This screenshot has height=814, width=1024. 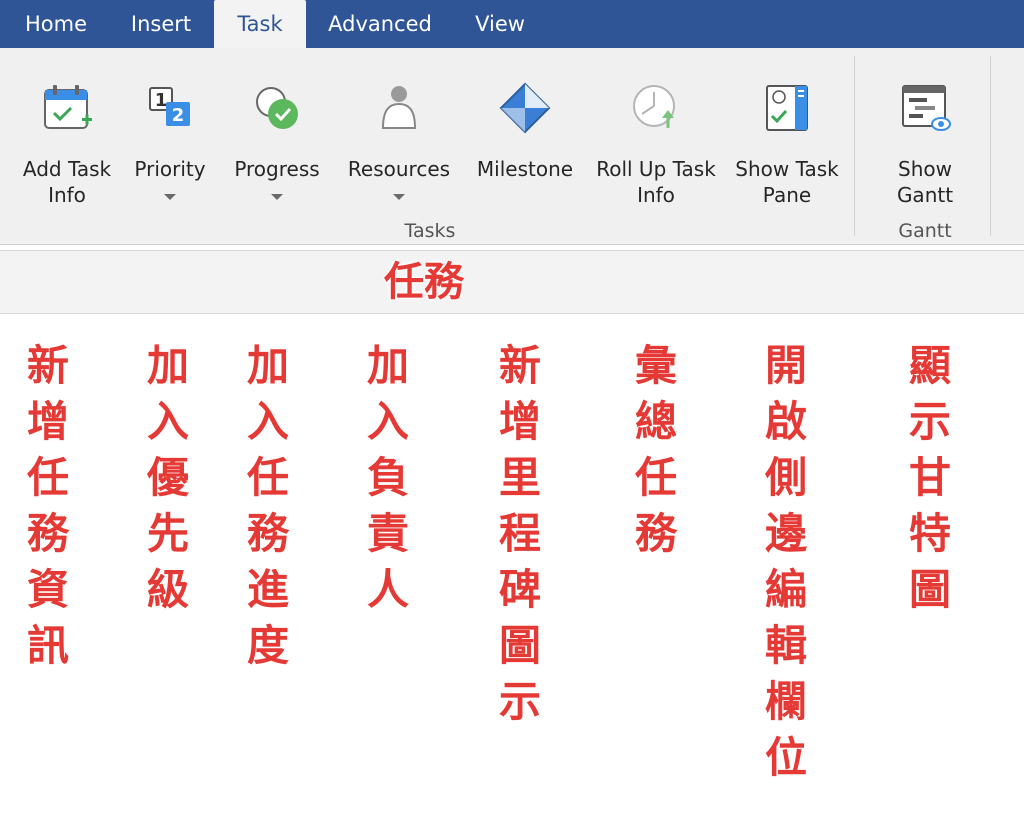 What do you see at coordinates (67, 108) in the screenshot?
I see `add-task-calendar-icon` at bounding box center [67, 108].